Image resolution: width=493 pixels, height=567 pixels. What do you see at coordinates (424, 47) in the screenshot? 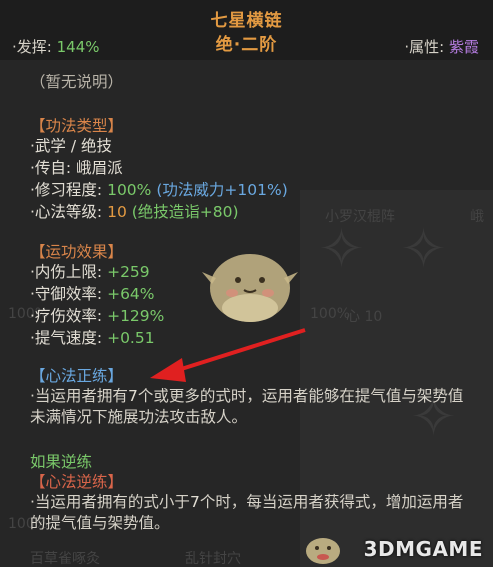
I see `attribute-label: ·属性:` at bounding box center [424, 47].